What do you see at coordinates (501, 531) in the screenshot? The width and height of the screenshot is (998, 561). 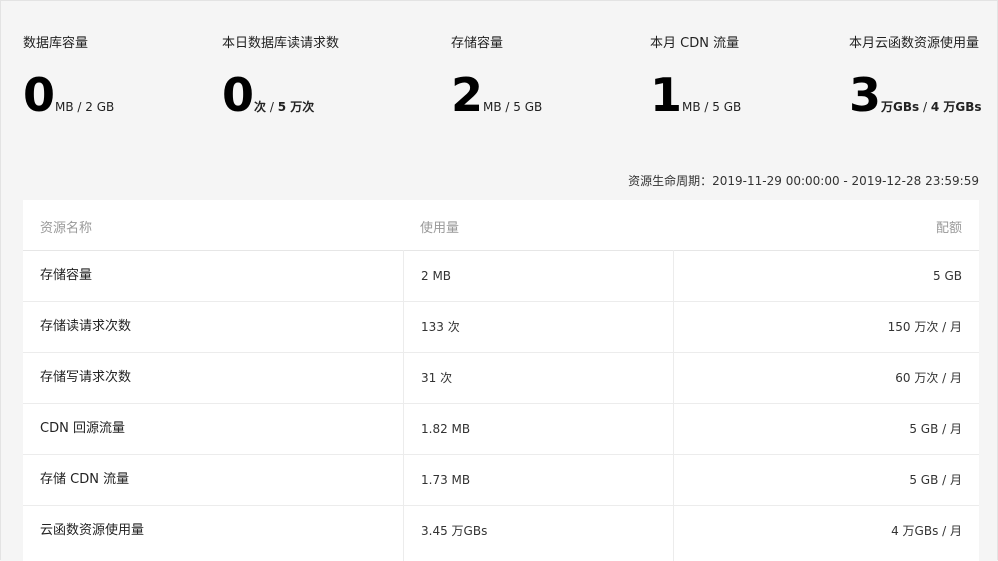 I see `table-row: 云函数资源使用量 3.45 万GBs 4 万GBs / 月` at bounding box center [501, 531].